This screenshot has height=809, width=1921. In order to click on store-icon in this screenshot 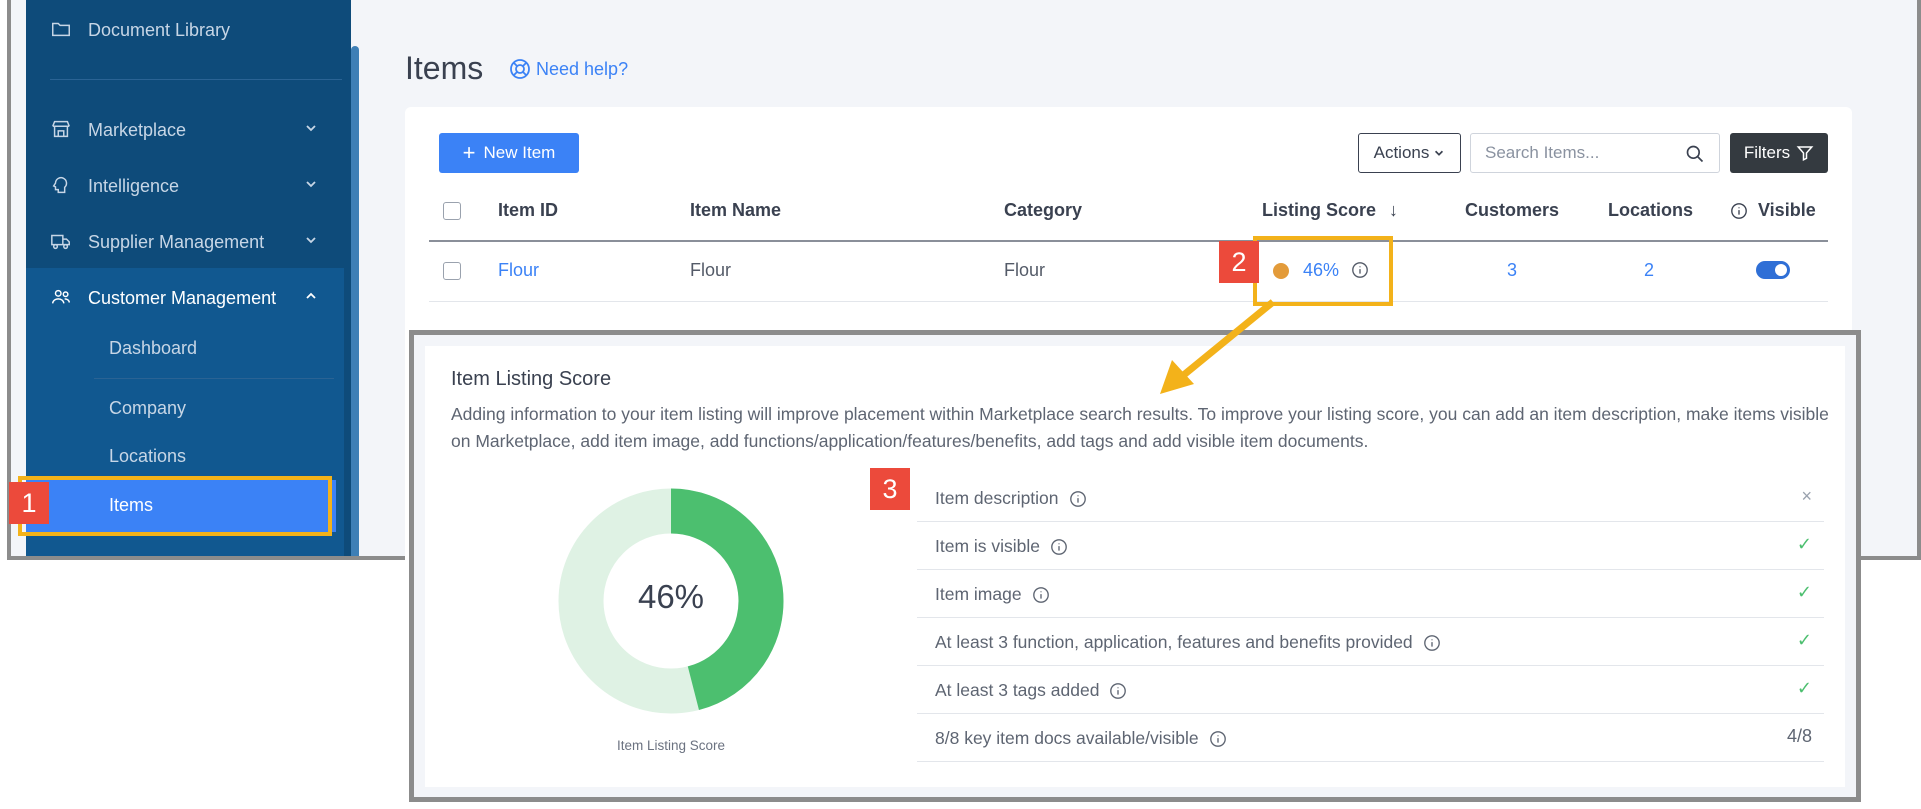, I will do `click(62, 130)`.